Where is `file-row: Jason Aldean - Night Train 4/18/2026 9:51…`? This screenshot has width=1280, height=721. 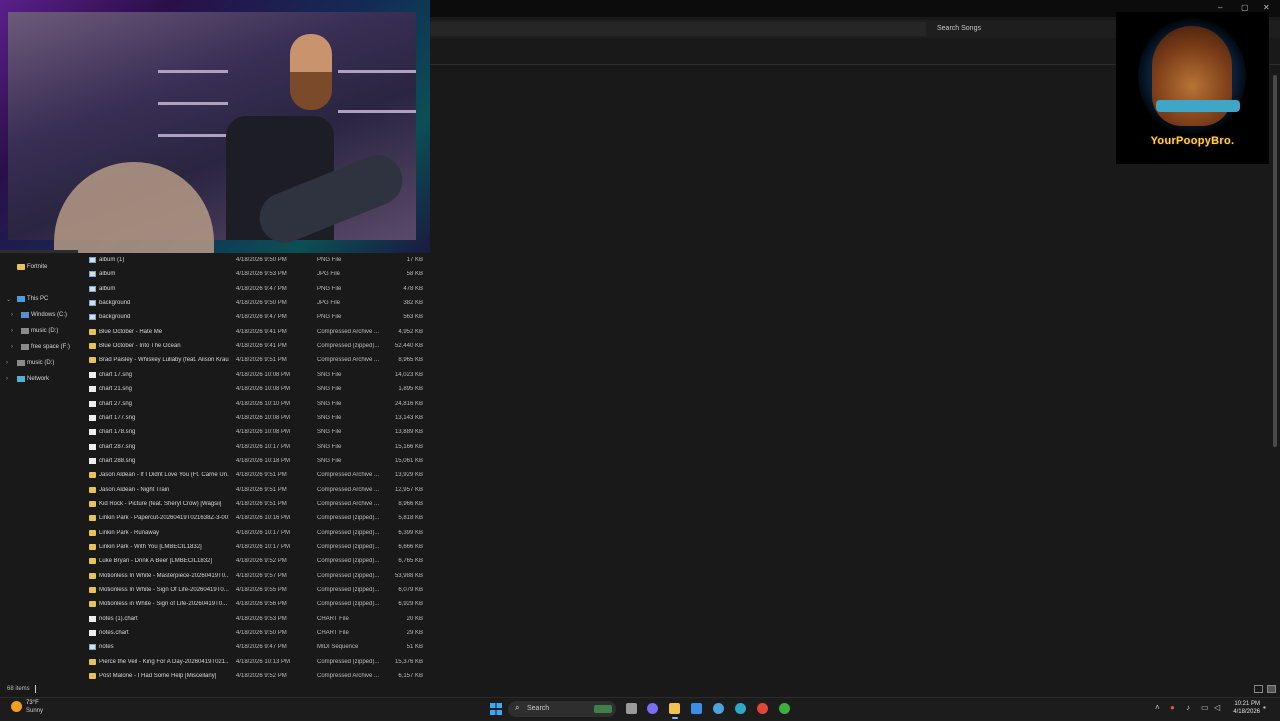 file-row: Jason Aldean - Night Train 4/18/2026 9:51… is located at coordinates (255, 491).